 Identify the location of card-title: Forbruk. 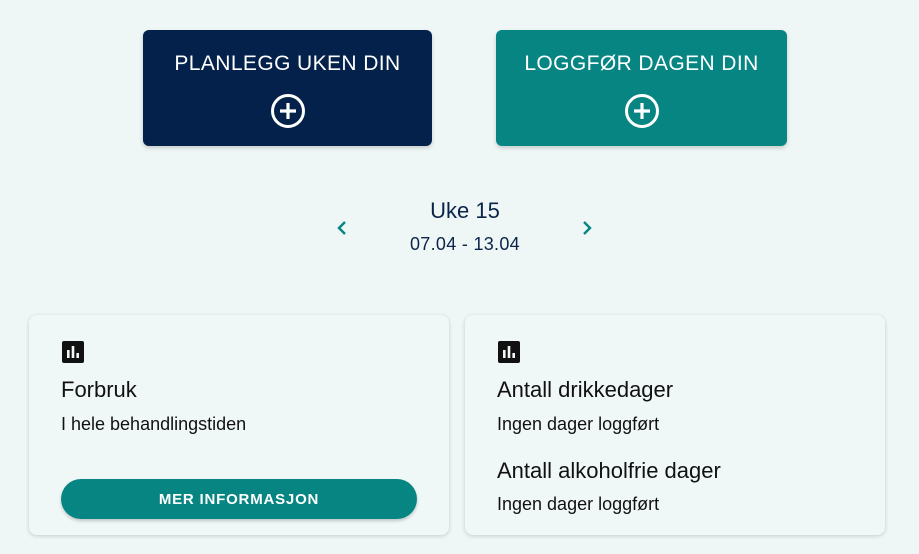
(99, 389).